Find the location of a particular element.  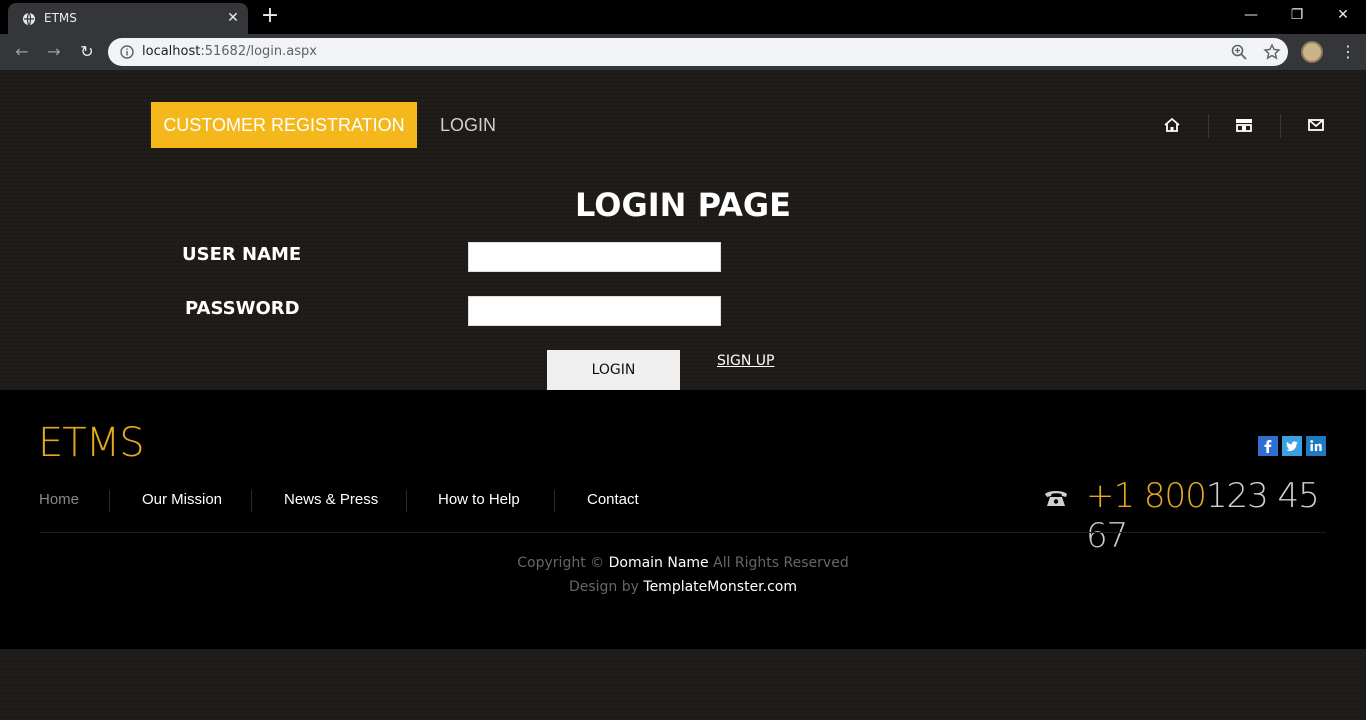

url-text: localhost:51682/login.aspx is located at coordinates (229, 51).